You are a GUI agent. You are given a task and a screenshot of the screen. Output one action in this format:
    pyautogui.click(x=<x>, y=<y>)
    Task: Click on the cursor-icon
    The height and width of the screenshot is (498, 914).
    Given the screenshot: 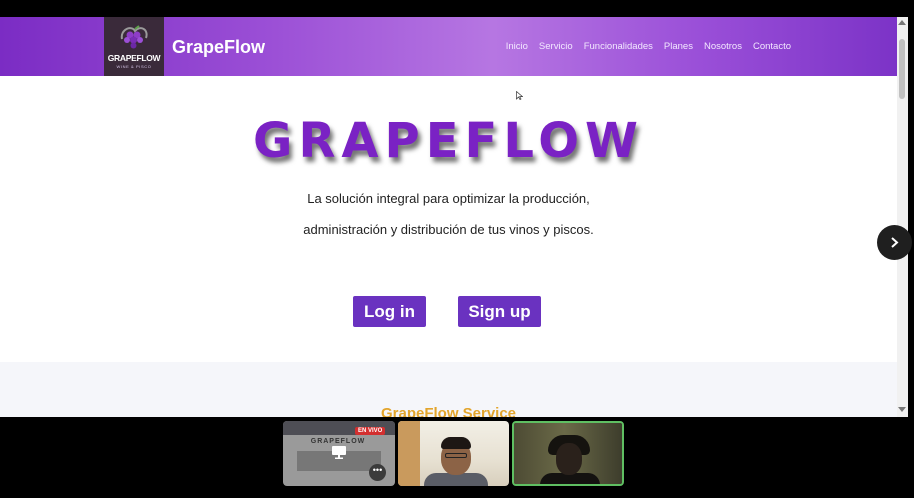 What is the action you would take?
    pyautogui.click(x=519, y=95)
    